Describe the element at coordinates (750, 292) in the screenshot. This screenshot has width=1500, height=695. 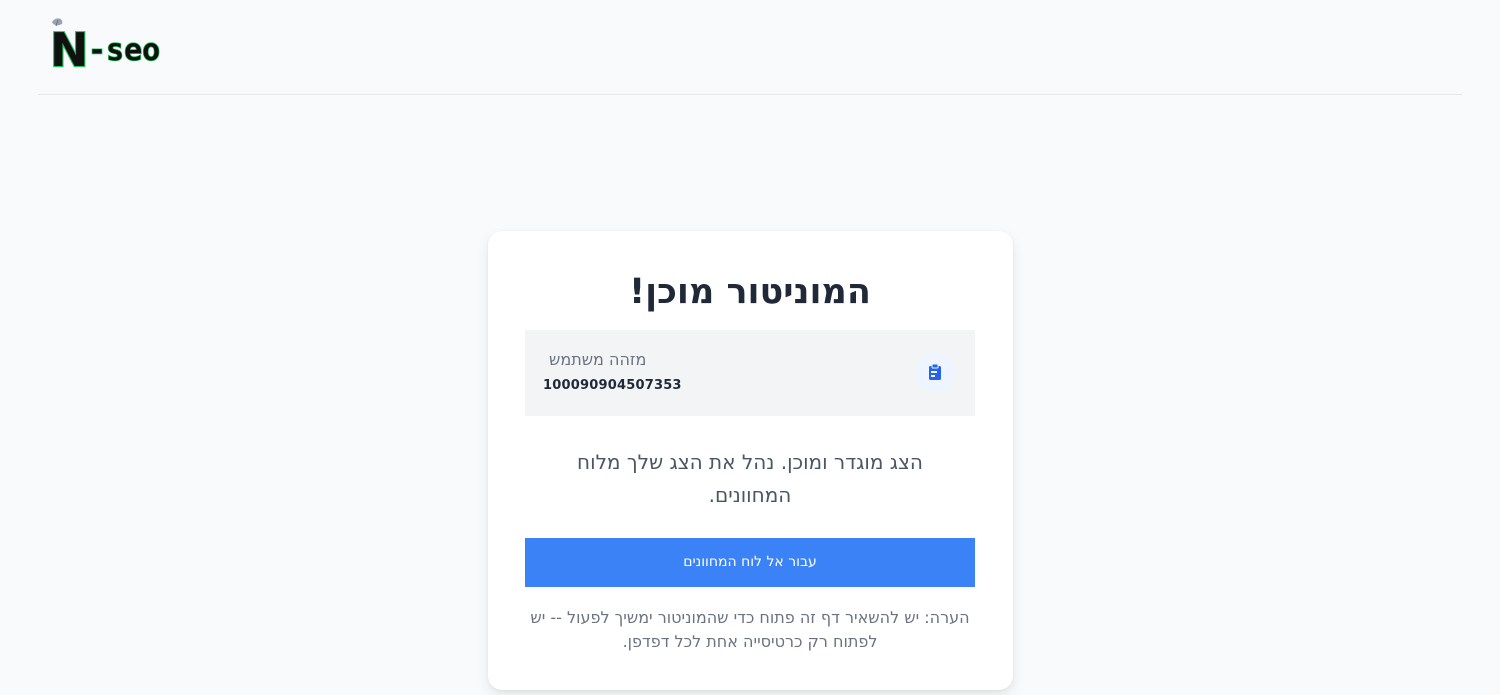
I see `page-title: המוניטור מוכן!` at that location.